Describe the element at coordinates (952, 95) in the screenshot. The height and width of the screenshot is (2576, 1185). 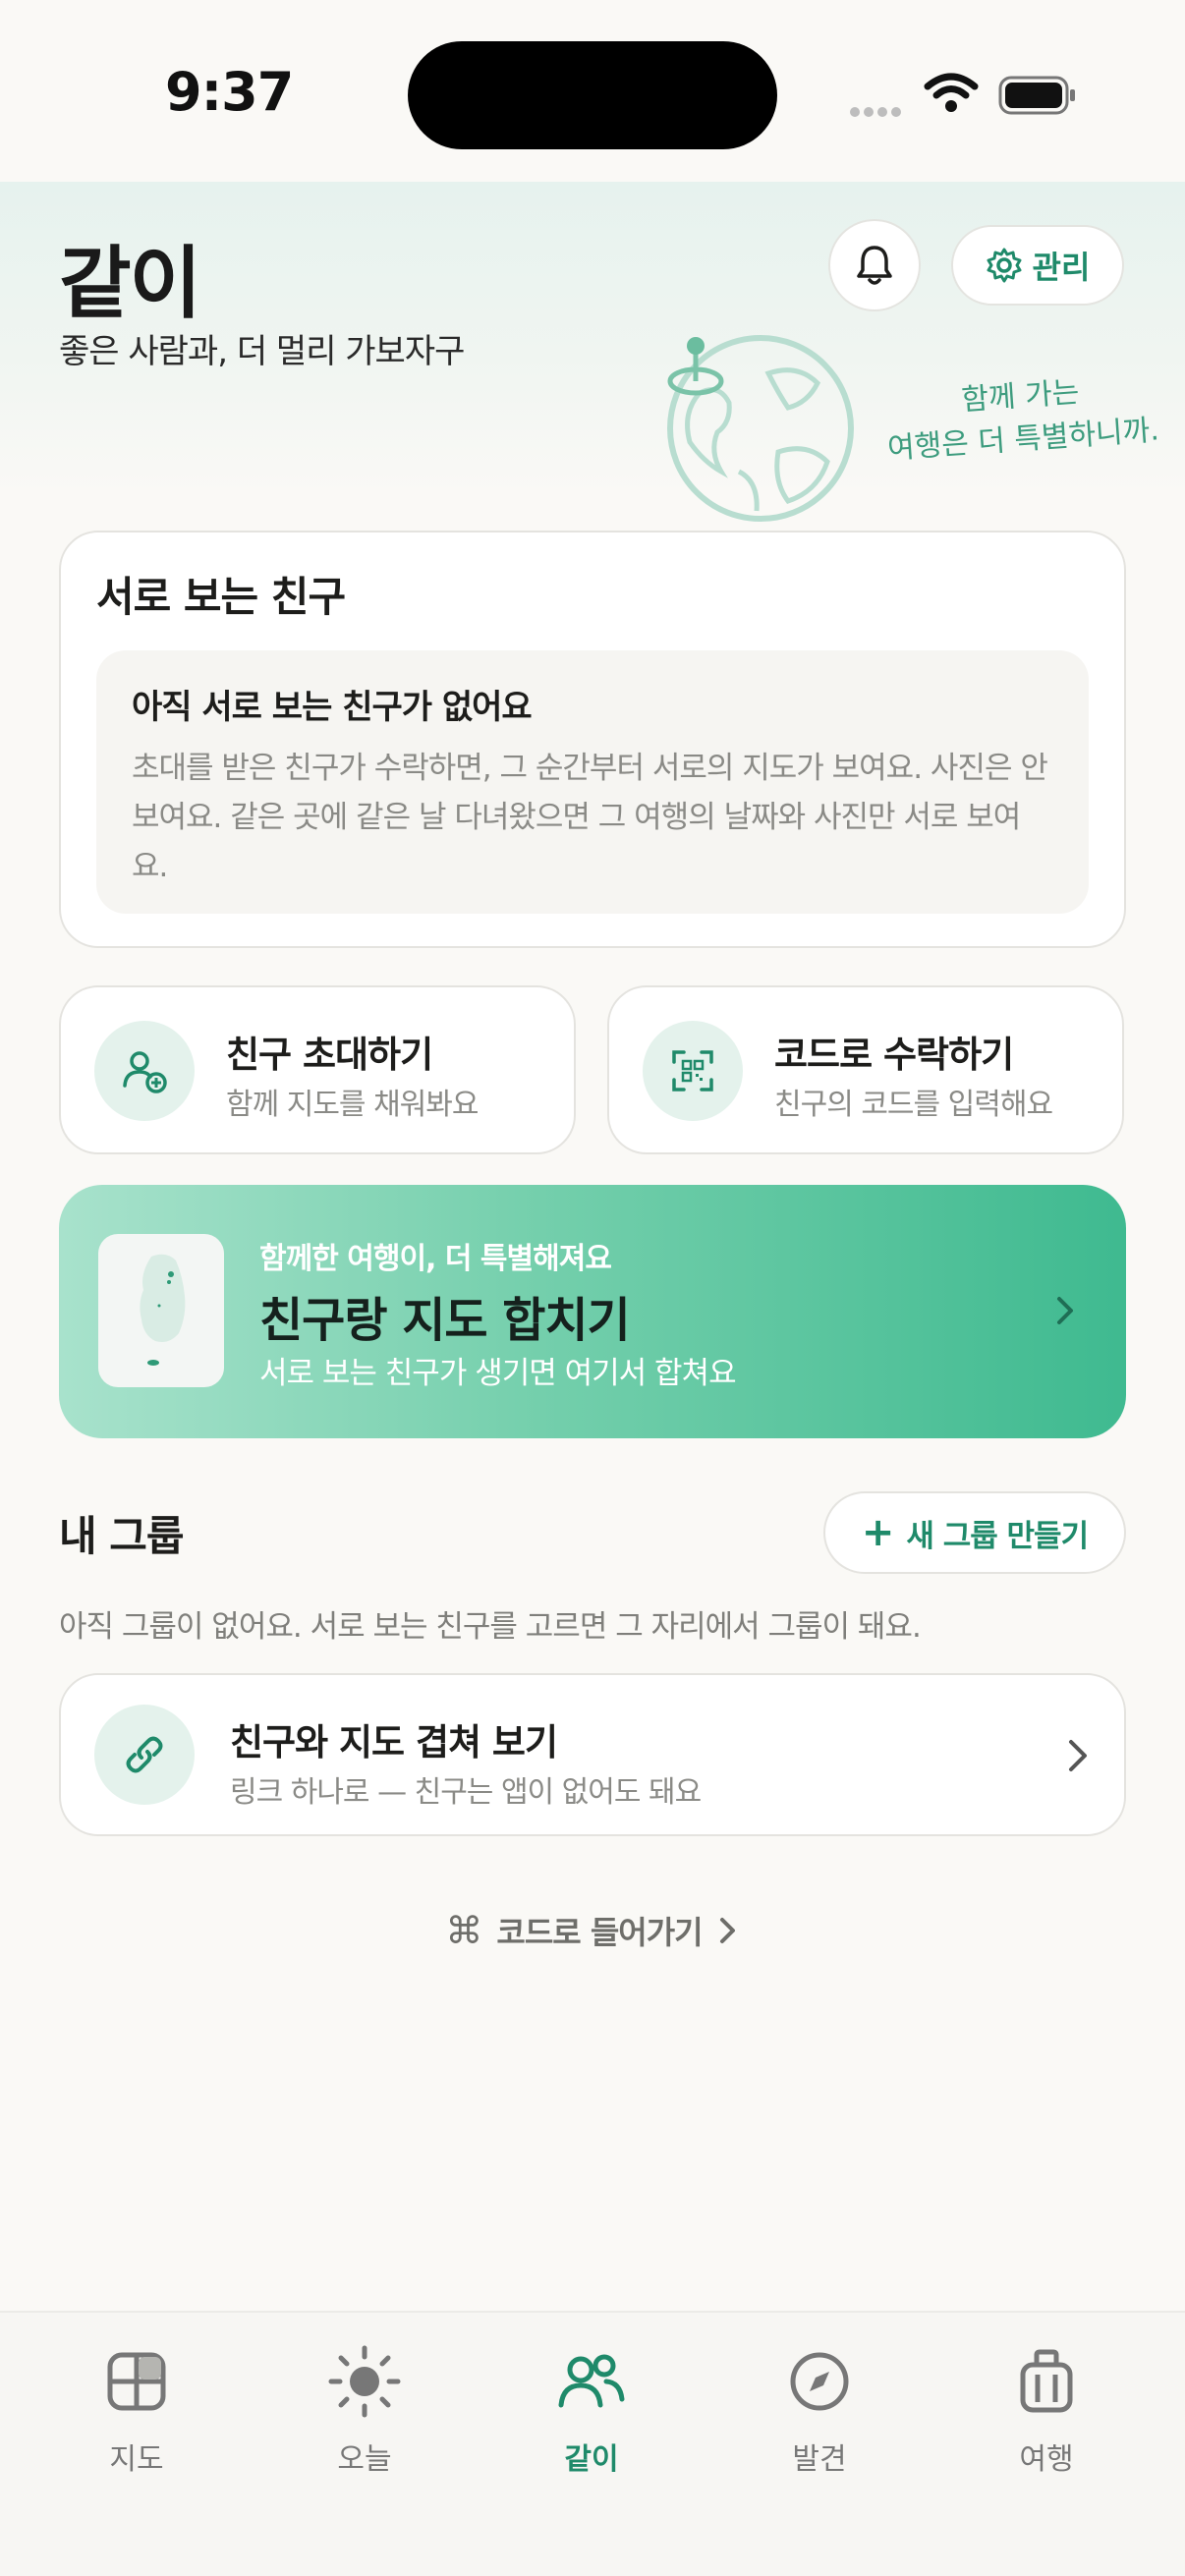
I see `wifi-icon` at that location.